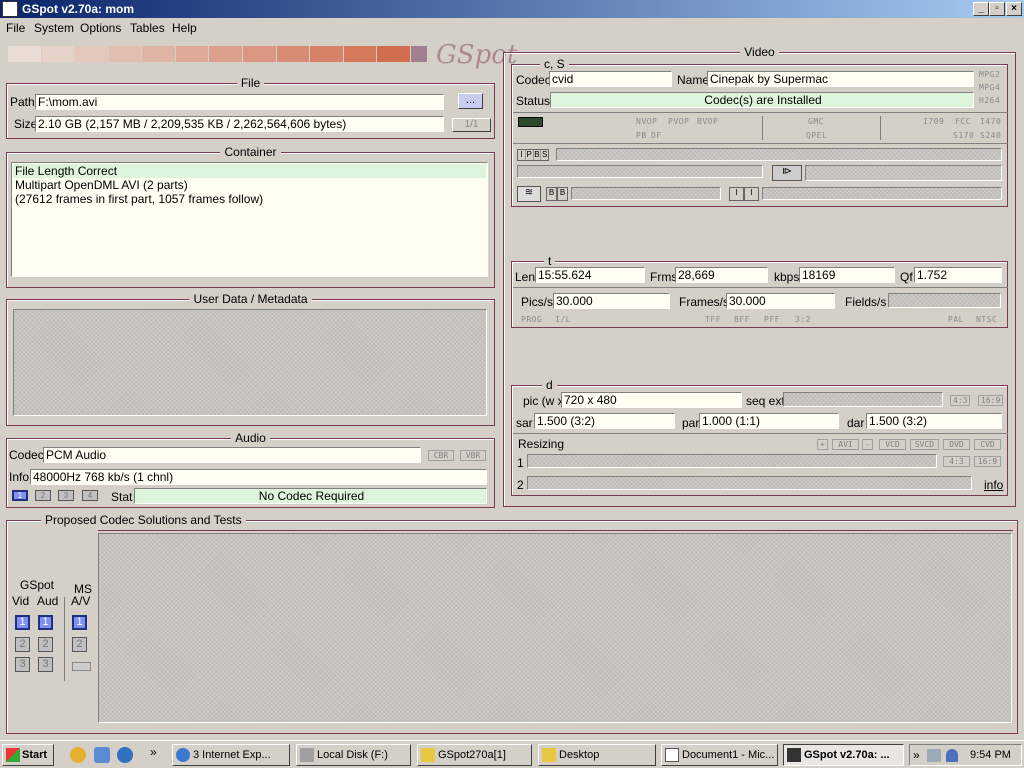 The width and height of the screenshot is (1024, 768). What do you see at coordinates (744, 194) in the screenshot?
I see `ii-indicator: I I` at bounding box center [744, 194].